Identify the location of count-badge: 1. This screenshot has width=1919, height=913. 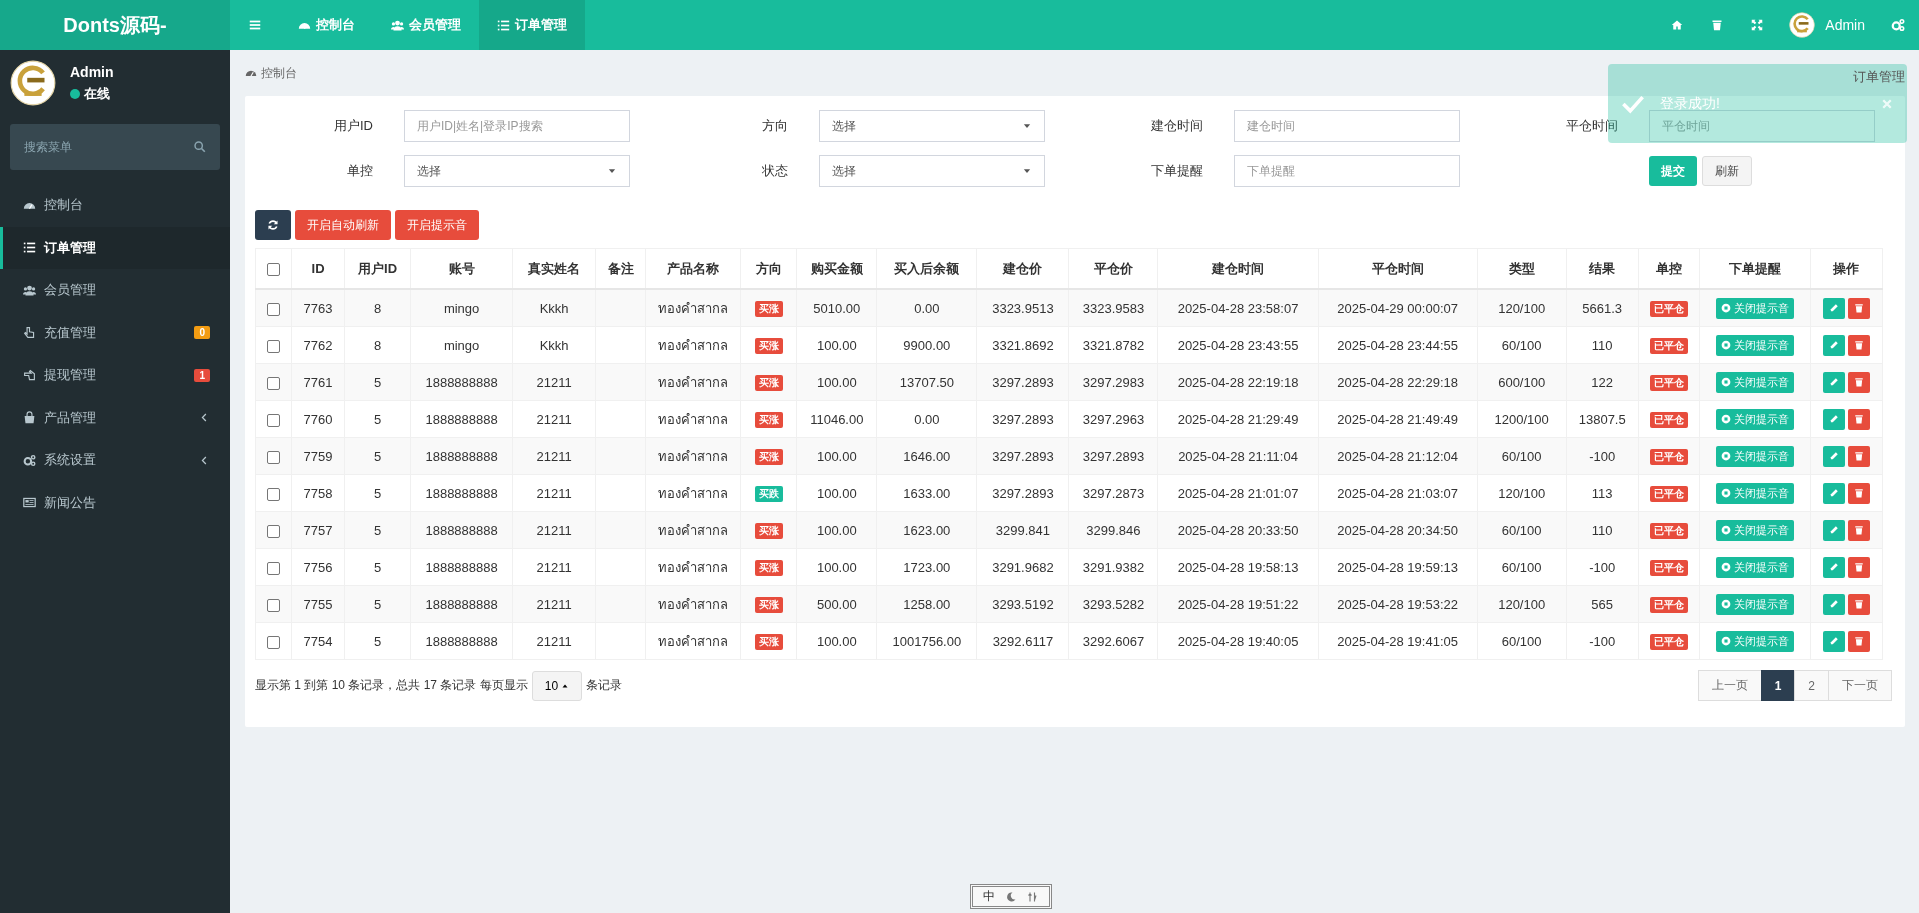
(202, 375).